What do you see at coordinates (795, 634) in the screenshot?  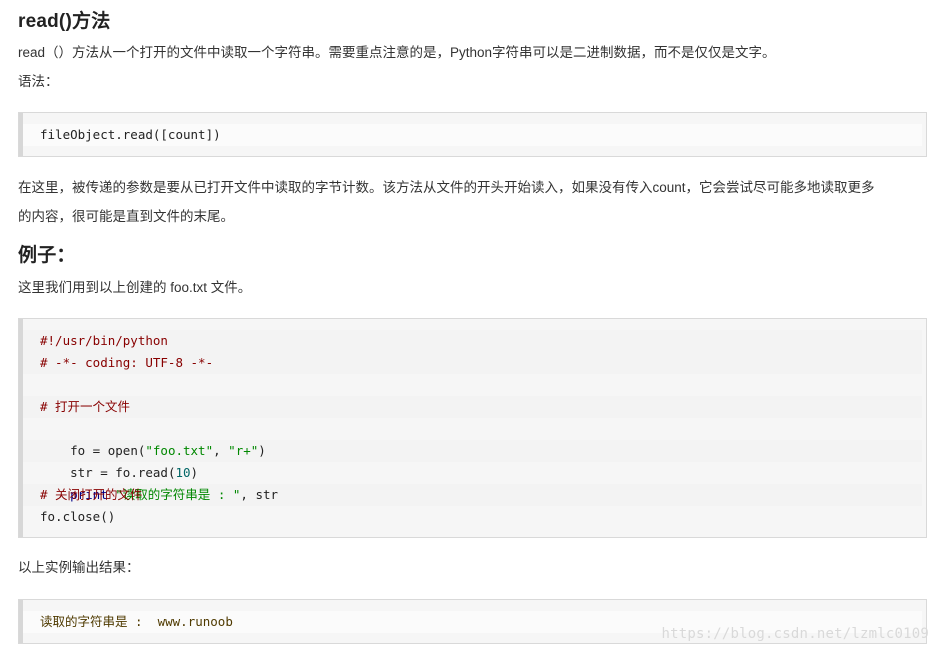 I see `watermark: https://blog.csdn.net/lzmlc0109` at bounding box center [795, 634].